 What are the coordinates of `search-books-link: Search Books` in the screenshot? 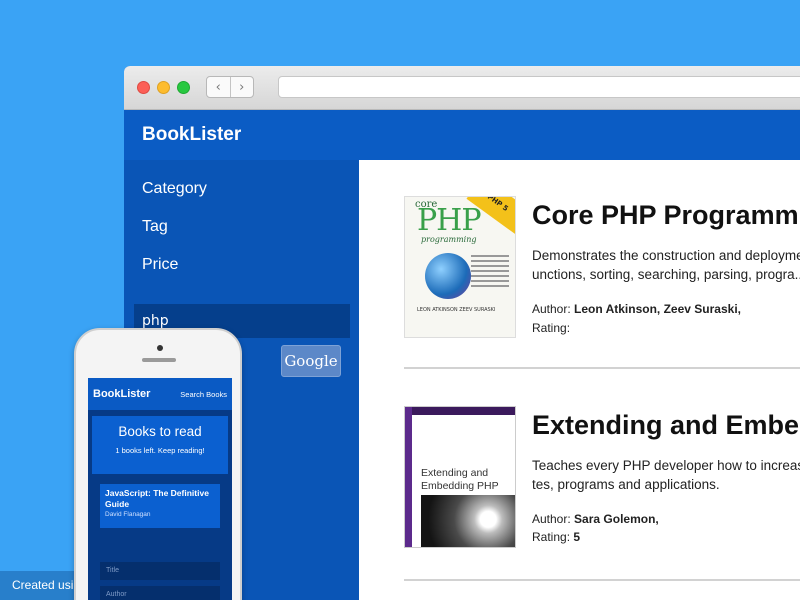 It's located at (203, 394).